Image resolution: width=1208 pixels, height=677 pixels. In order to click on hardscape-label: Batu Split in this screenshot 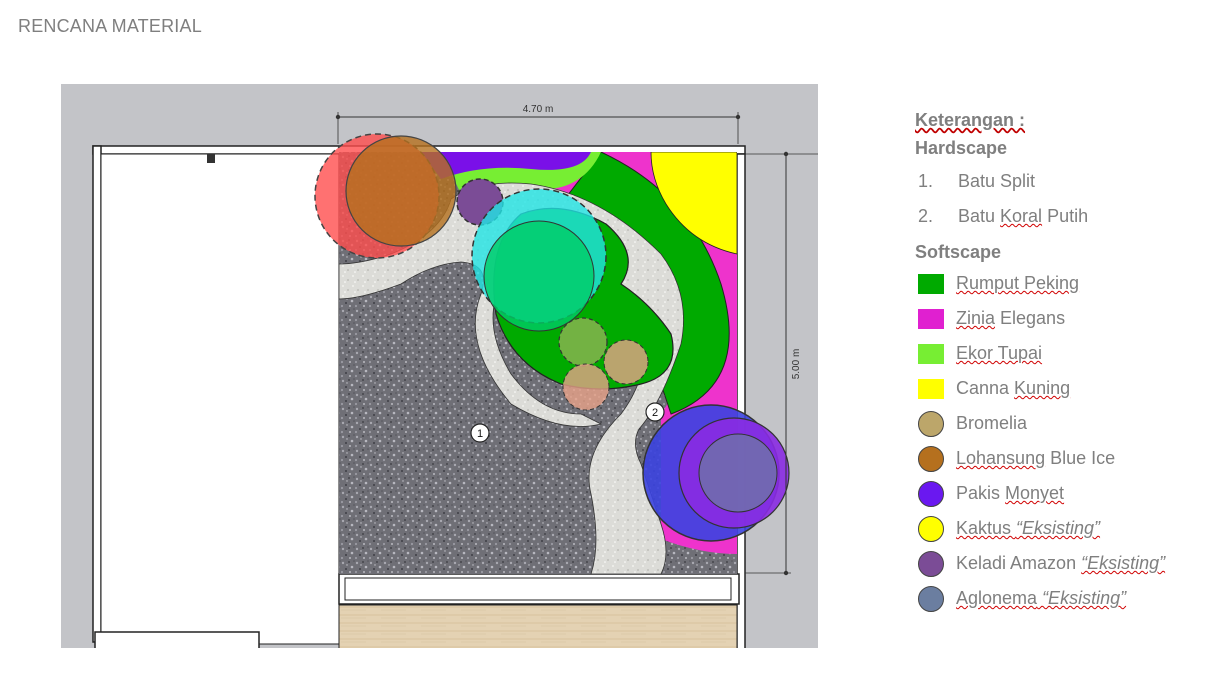, I will do `click(997, 181)`.